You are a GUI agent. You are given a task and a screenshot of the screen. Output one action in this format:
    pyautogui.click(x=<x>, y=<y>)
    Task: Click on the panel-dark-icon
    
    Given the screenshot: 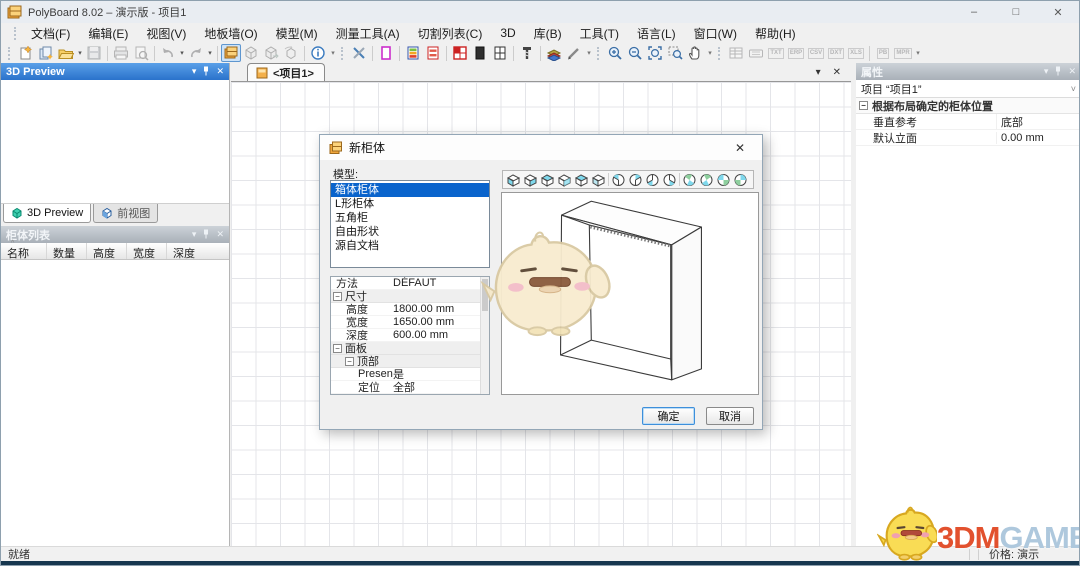 What is the action you would take?
    pyautogui.click(x=480, y=53)
    